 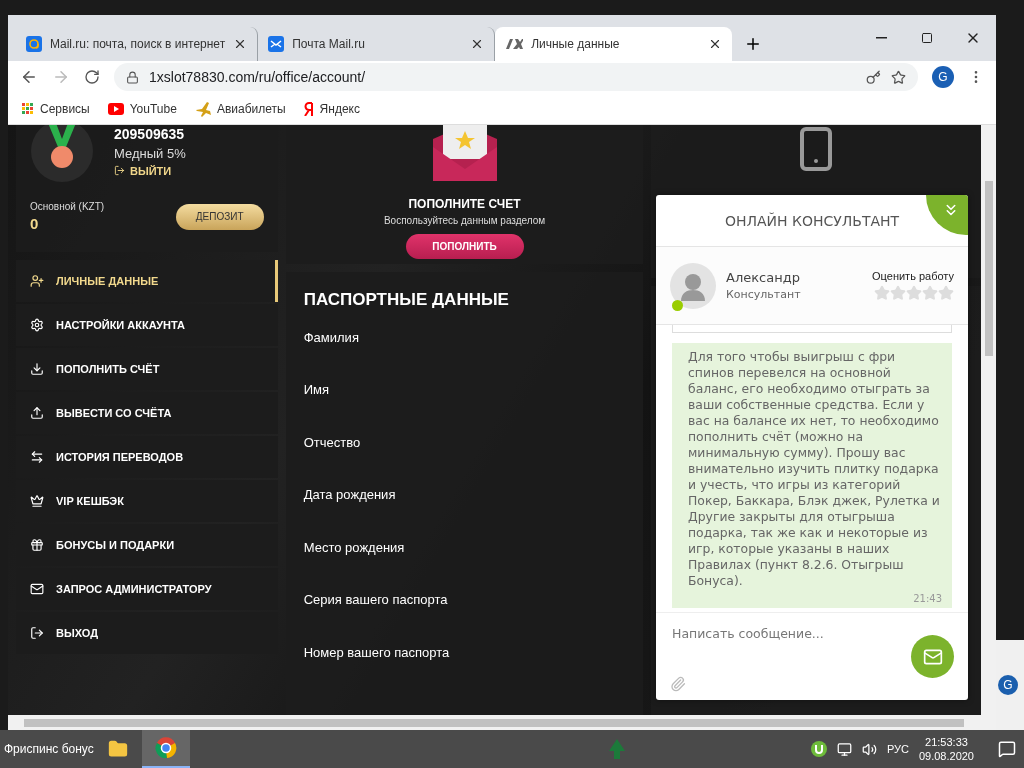 I want to click on browser-icon, so click(x=165, y=748).